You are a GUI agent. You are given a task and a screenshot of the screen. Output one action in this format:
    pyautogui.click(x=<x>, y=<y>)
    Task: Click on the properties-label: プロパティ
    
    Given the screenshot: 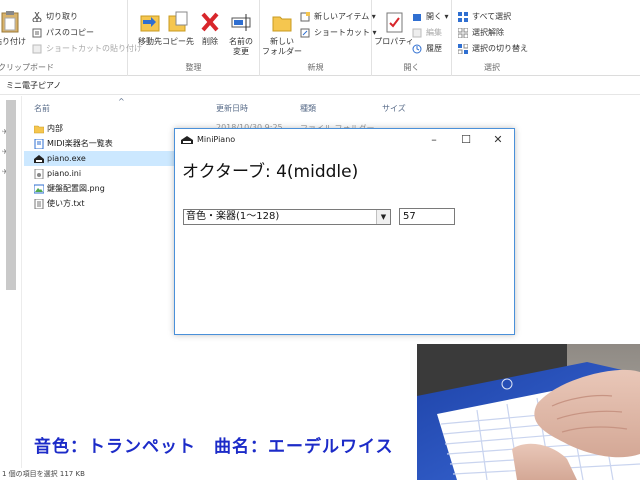 What is the action you would take?
    pyautogui.click(x=394, y=41)
    